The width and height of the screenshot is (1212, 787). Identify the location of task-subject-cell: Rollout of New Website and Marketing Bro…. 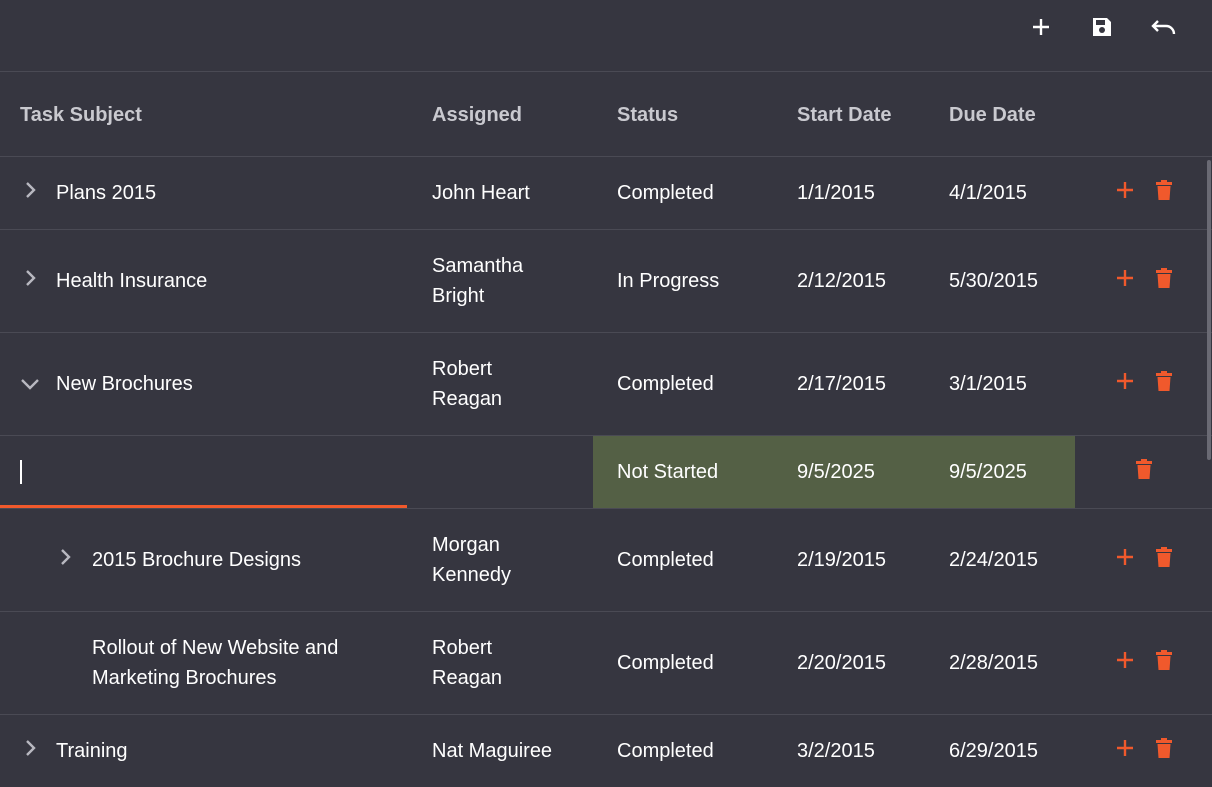
(215, 663).